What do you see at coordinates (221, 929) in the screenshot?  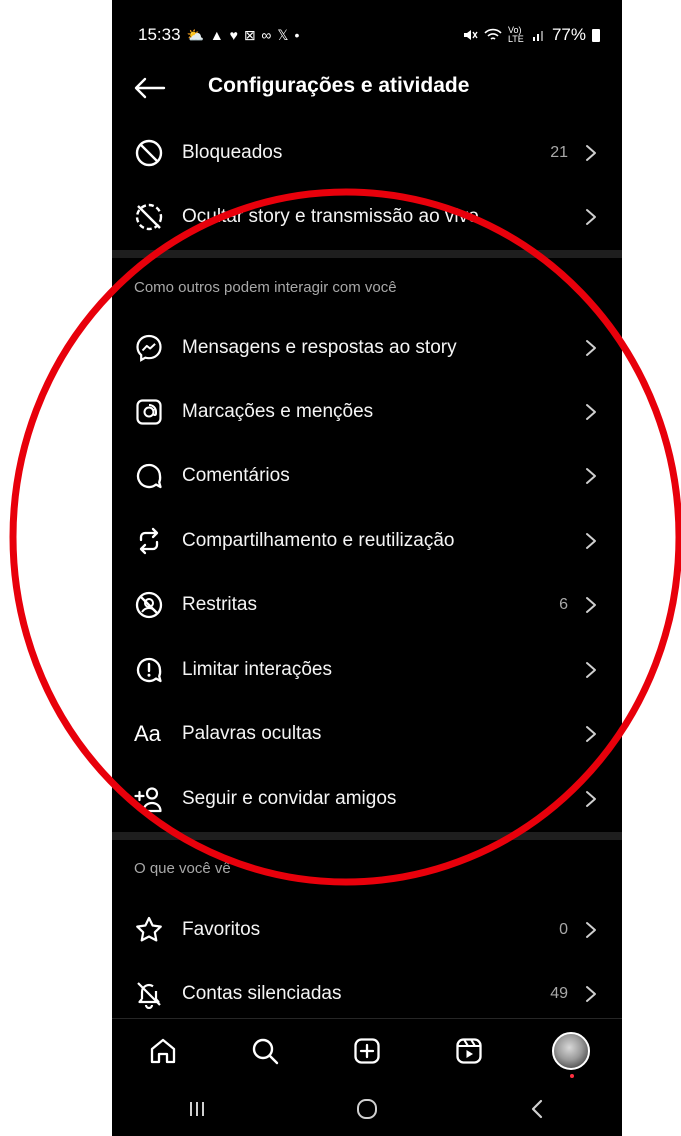 I see `row-label: Favoritos` at bounding box center [221, 929].